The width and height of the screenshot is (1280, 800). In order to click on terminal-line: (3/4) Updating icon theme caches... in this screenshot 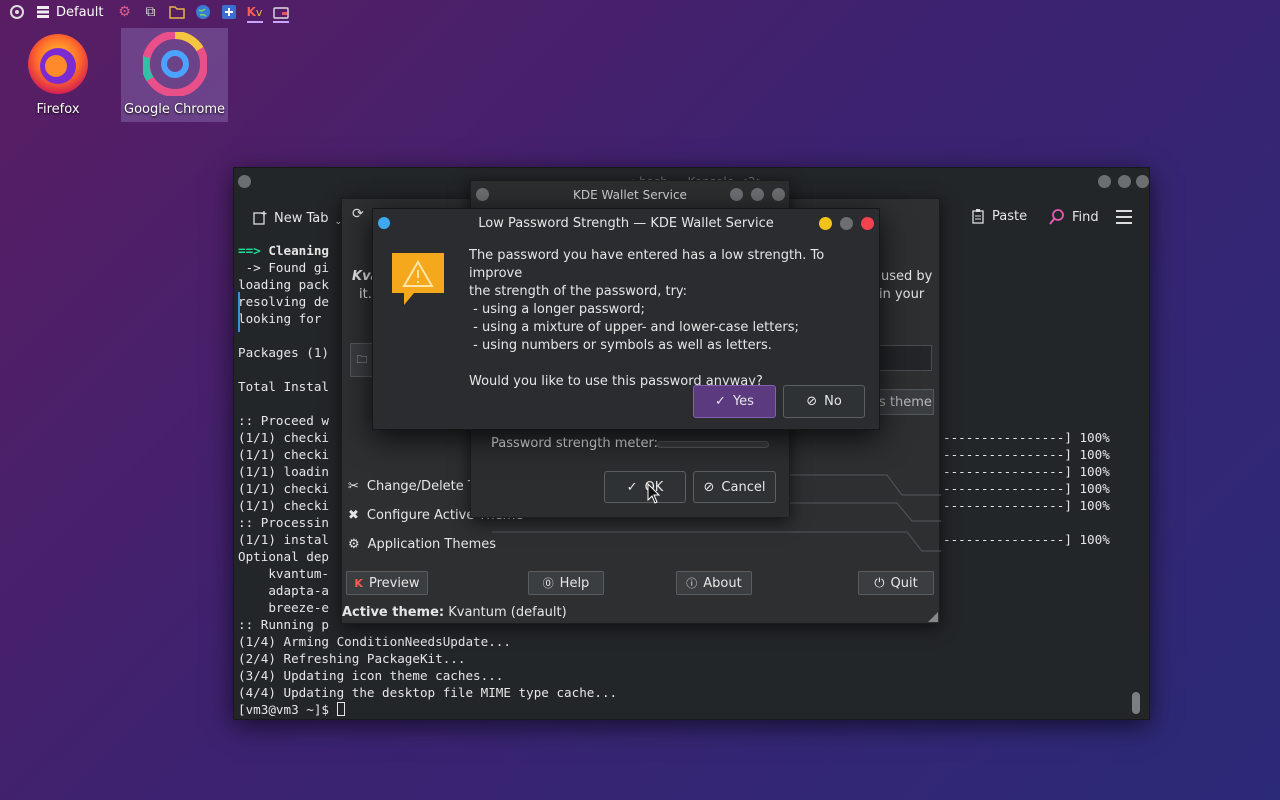, I will do `click(371, 675)`.